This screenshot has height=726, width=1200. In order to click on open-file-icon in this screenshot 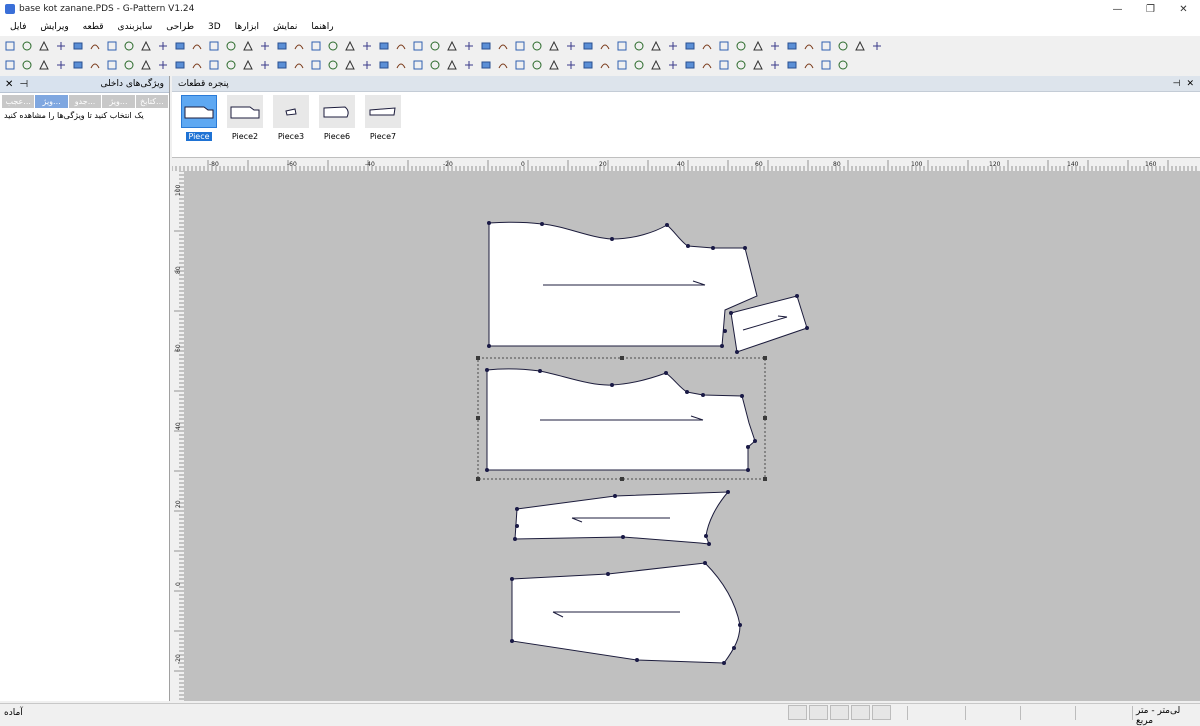, I will do `click(43, 46)`.